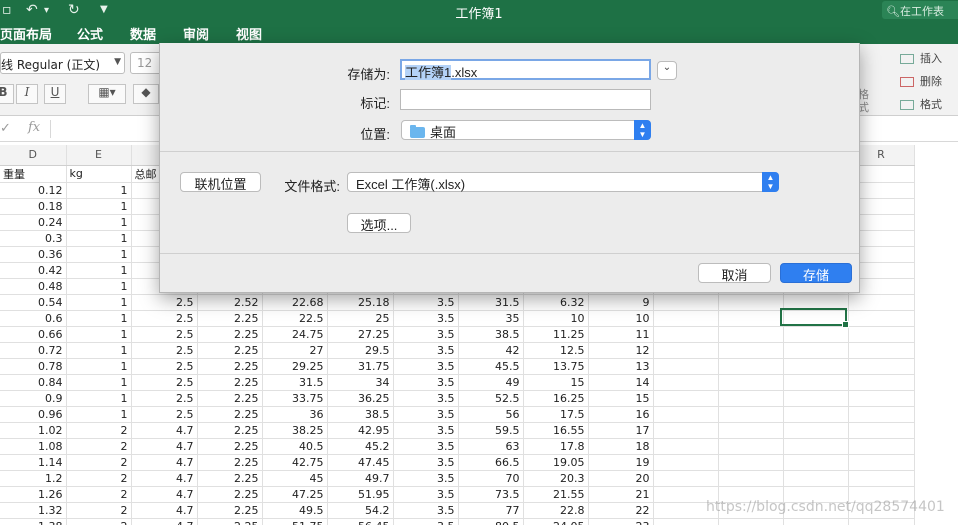  I want to click on table-cell: 0.24, so click(33, 222).